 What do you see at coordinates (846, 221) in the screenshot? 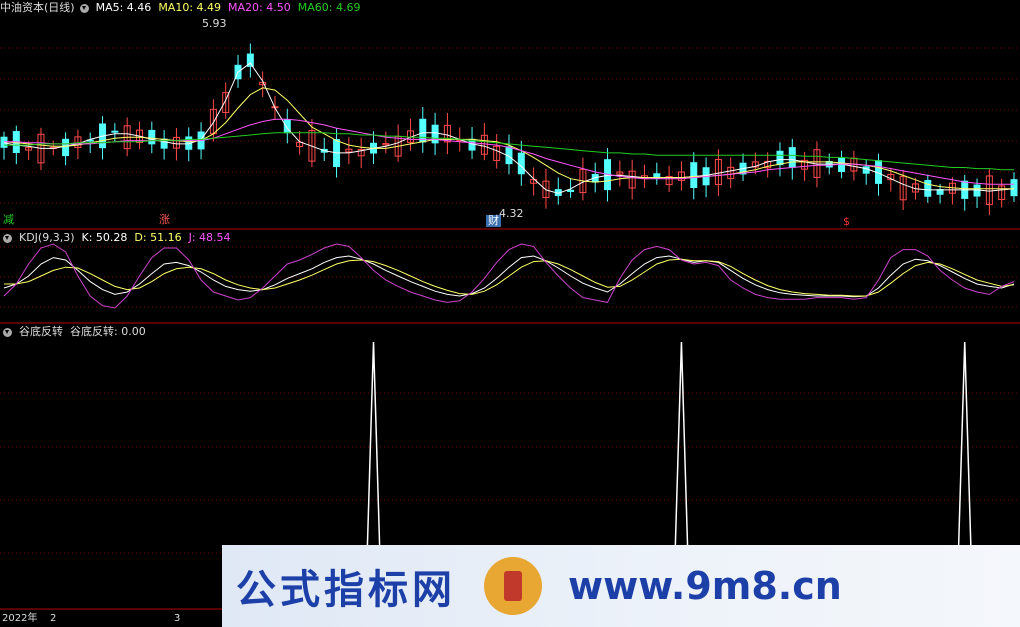
I see `tag-dollar: $` at bounding box center [846, 221].